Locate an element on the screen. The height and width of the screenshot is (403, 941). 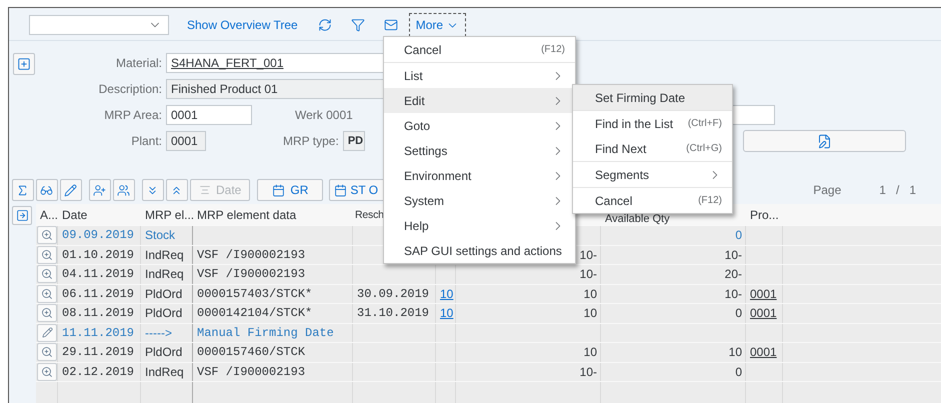
field-label: MRP type: is located at coordinates (311, 141).